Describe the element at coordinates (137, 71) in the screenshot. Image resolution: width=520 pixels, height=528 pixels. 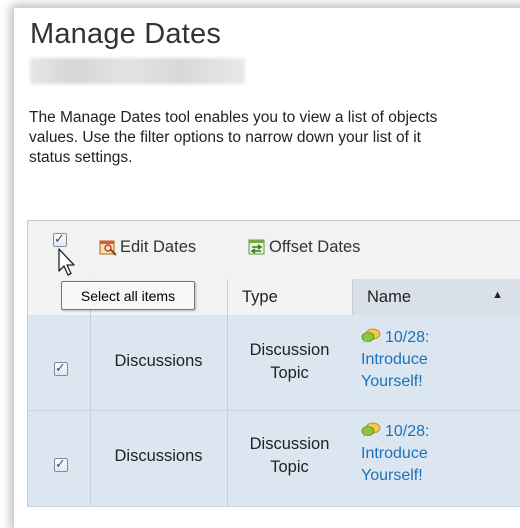
I see `redacted-subtitle` at that location.